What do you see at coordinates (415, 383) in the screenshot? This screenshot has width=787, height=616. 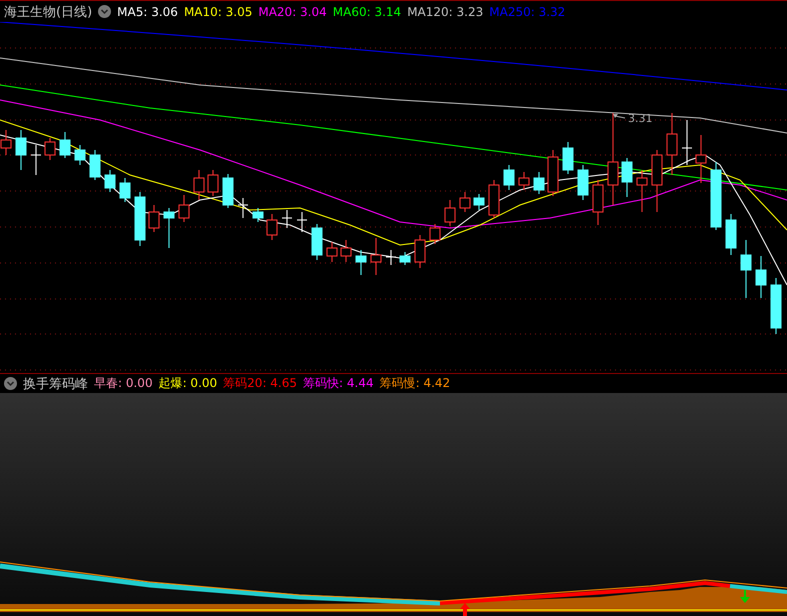 I see `indicator-legend: 筹码慢: 4.42` at bounding box center [415, 383].